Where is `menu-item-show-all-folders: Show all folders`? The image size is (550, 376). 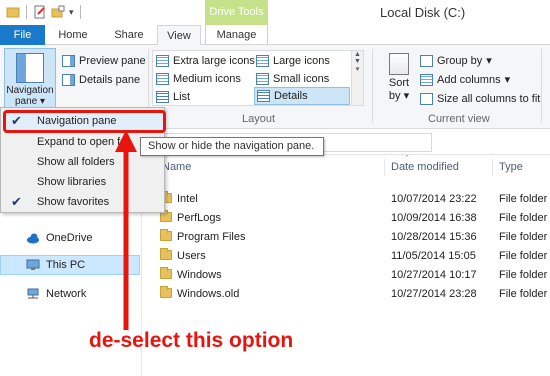 menu-item-show-all-folders: Show all folders is located at coordinates (83, 162).